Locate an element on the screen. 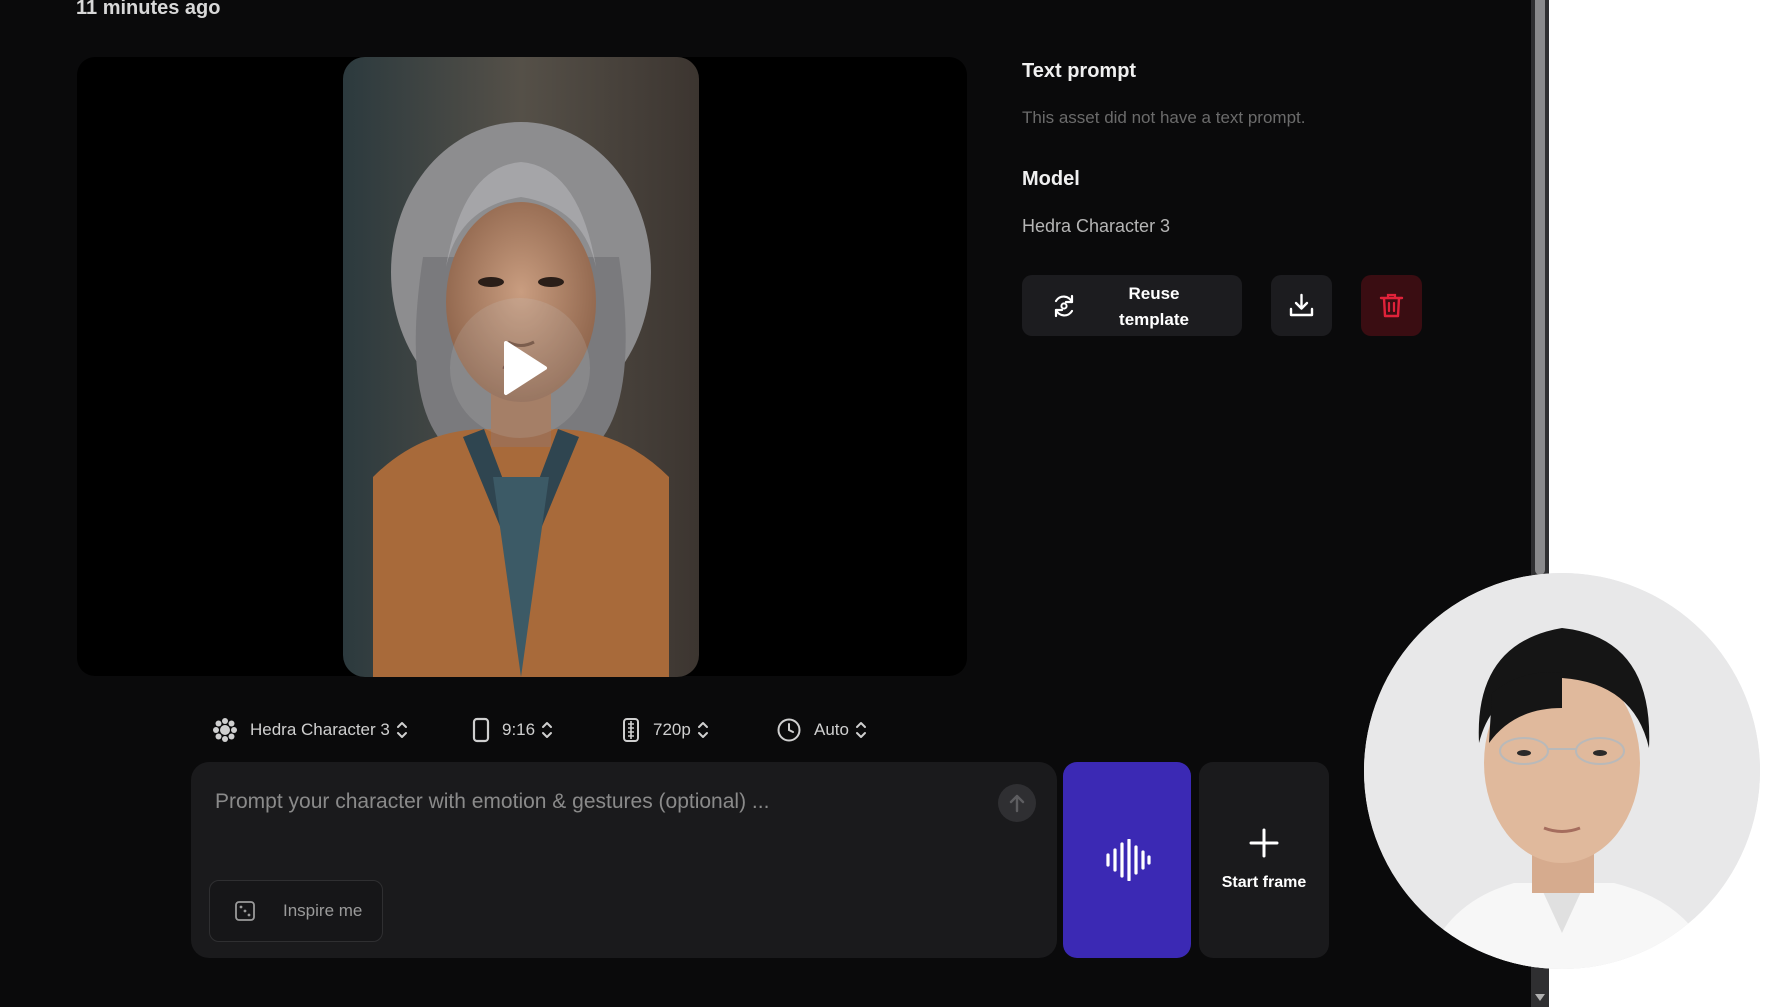 The width and height of the screenshot is (1792, 1007). prompt-composer: Inspire me is located at coordinates (624, 860).